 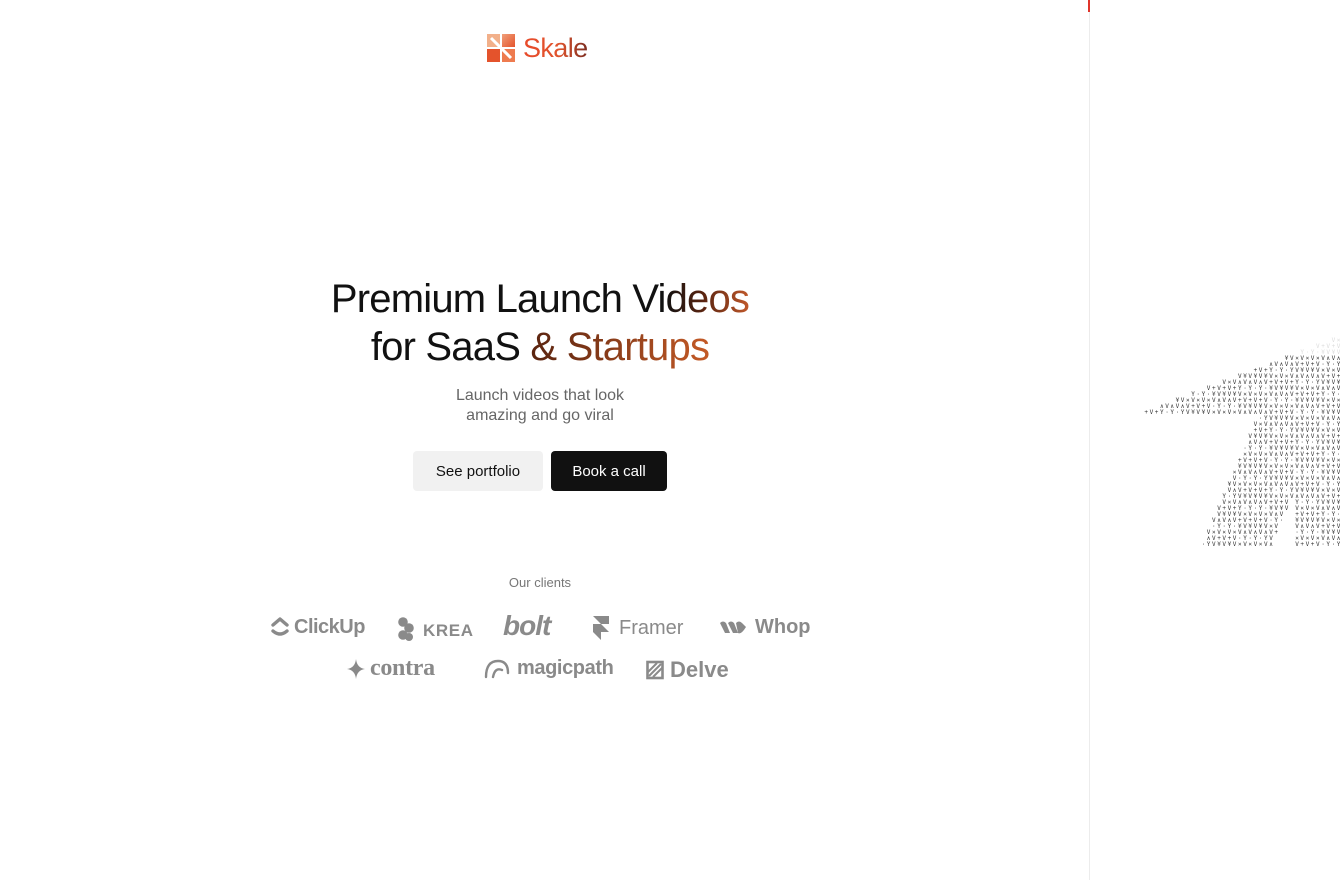 What do you see at coordinates (651, 627) in the screenshot?
I see `framer-logo-text: Framer` at bounding box center [651, 627].